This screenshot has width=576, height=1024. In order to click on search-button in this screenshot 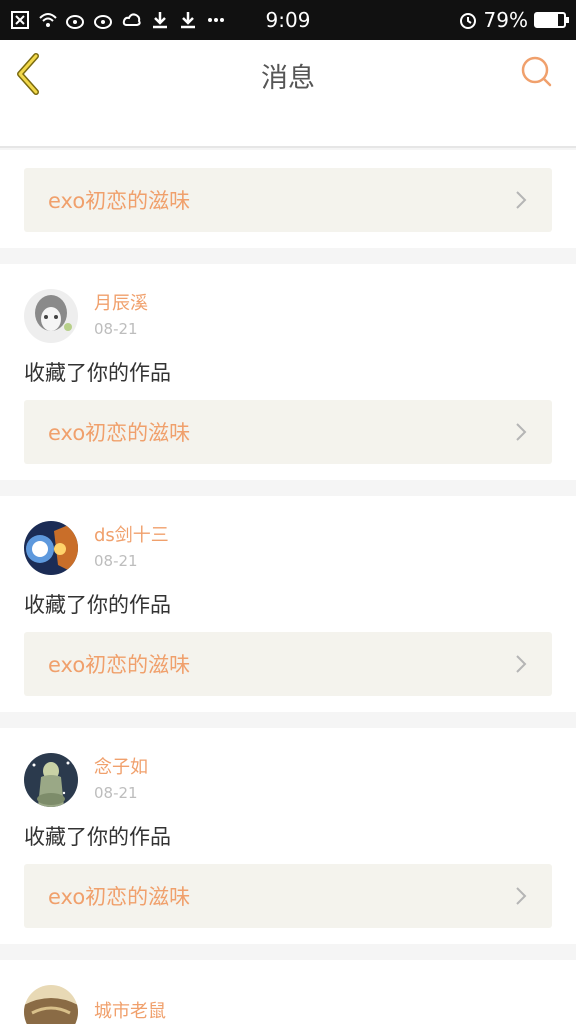, I will do `click(537, 72)`.